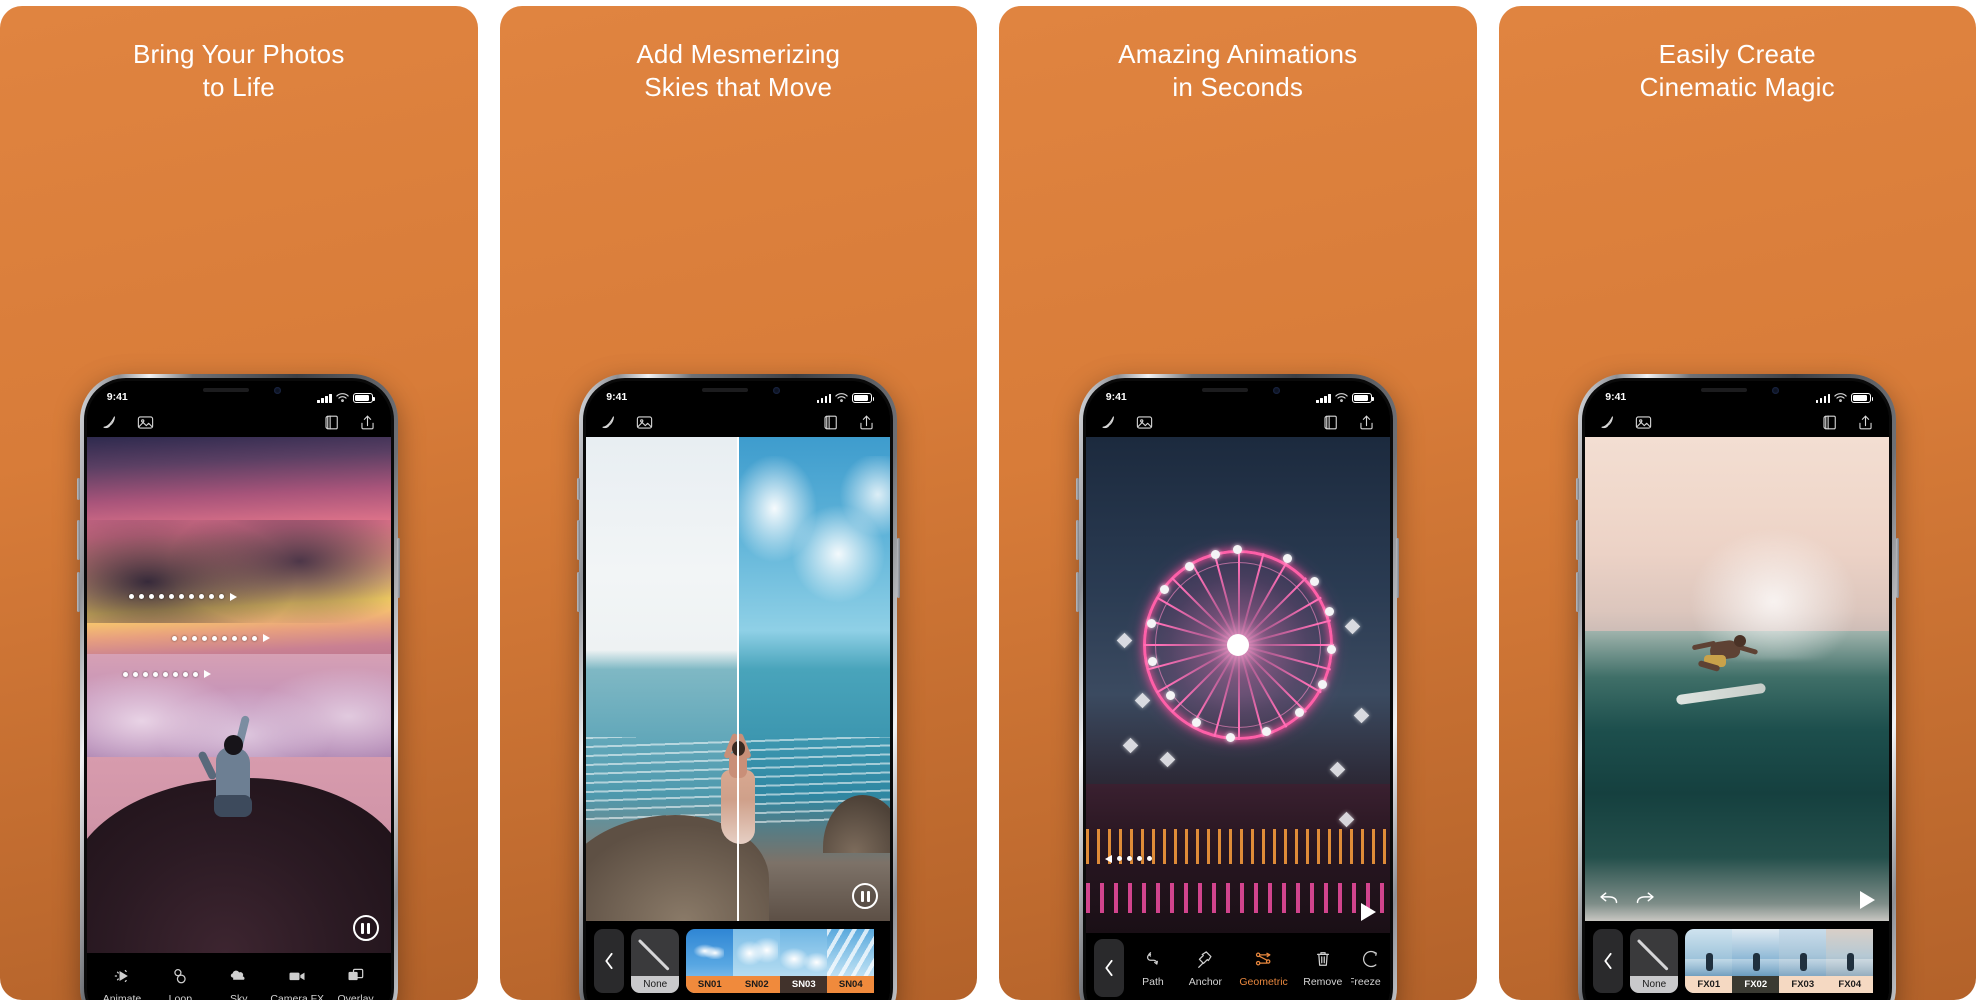 This screenshot has width=1976, height=1006. Describe the element at coordinates (1205, 959) in the screenshot. I see `anchor-pin-icon` at that location.